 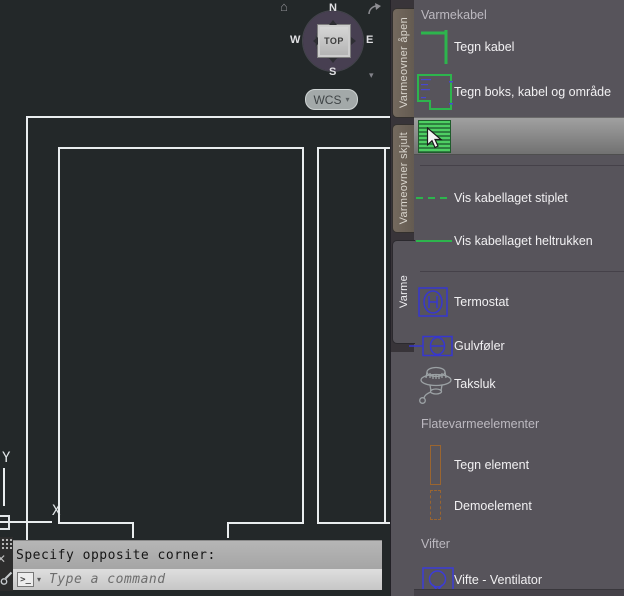 I want to click on tab-label: Varmeovner skjult, so click(x=403, y=178).